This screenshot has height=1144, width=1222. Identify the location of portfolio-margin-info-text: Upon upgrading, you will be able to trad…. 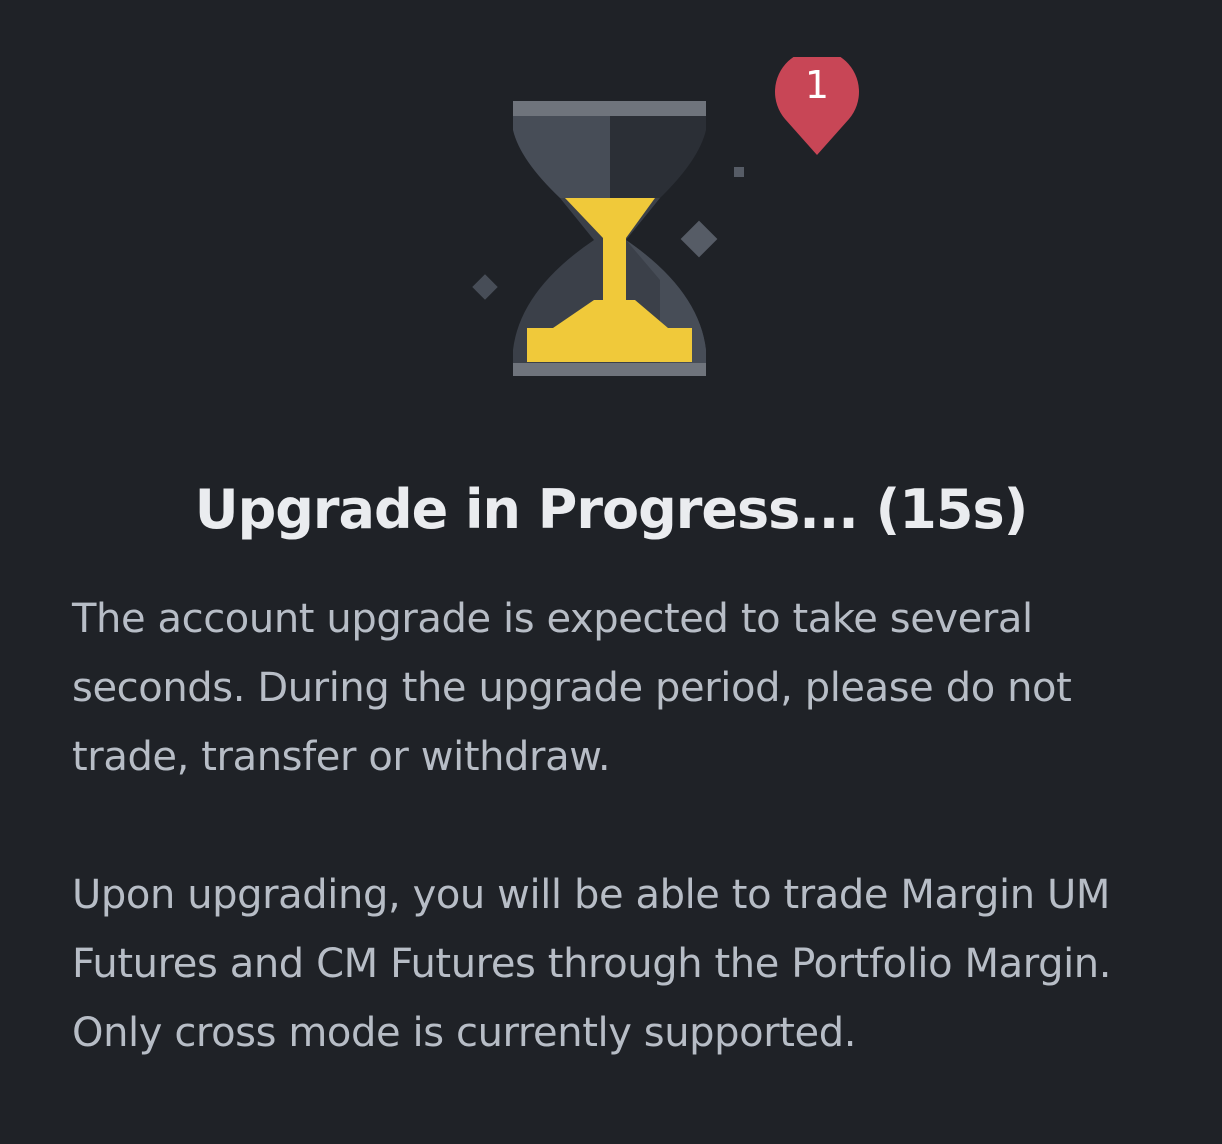
(592, 964).